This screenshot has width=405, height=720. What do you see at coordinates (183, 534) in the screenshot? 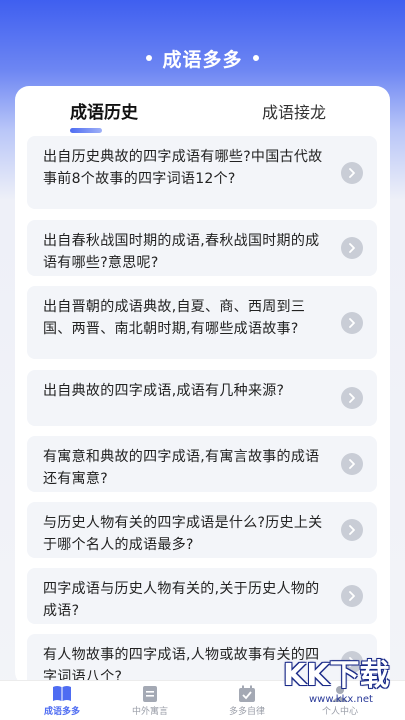
I see `list-item-text: 与历史人物有关的四字成语是什么?历史上关于哪个名人的成语最多?` at bounding box center [183, 534].